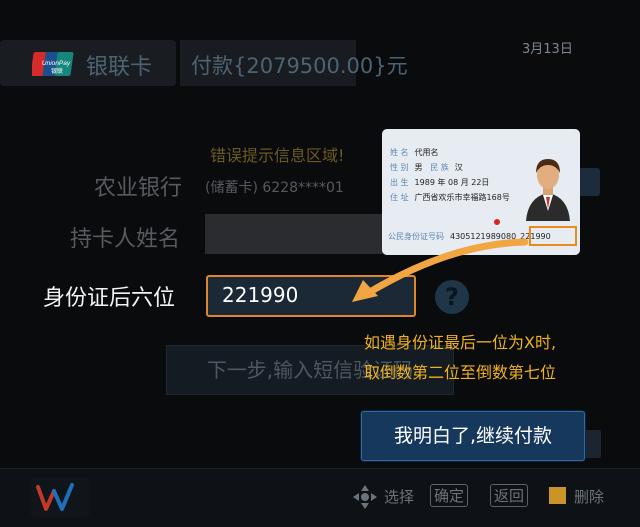 Image resolution: width=640 pixels, height=527 pixels. Describe the element at coordinates (299, 66) in the screenshot. I see `payment-amount: 付款{2079500.00}元` at that location.